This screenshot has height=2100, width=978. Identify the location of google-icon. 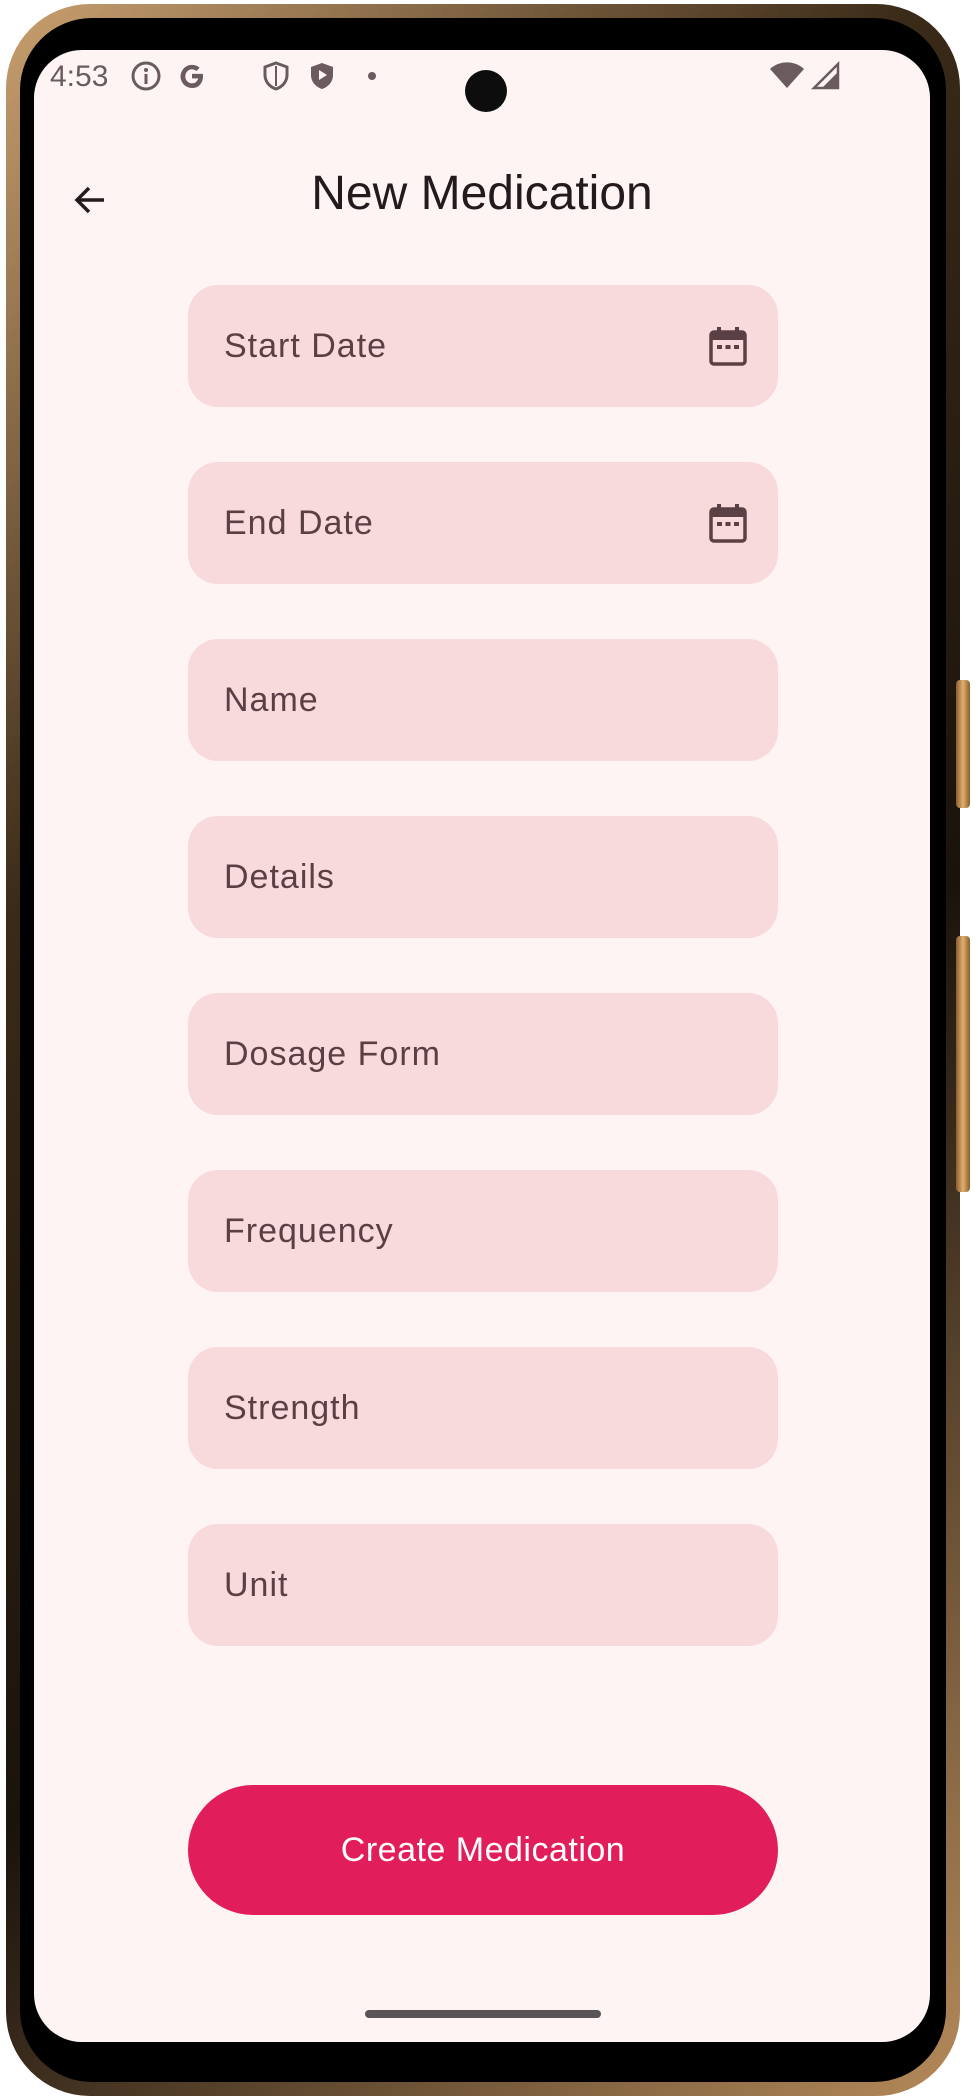
(191, 76).